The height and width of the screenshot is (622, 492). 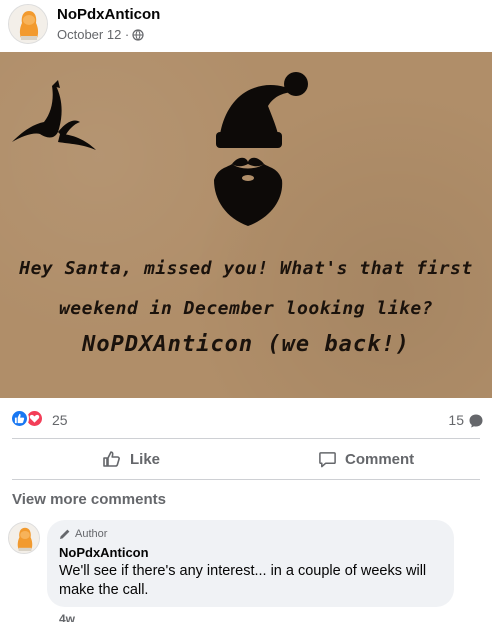 I want to click on like-reaction-icon, so click(x=19, y=418).